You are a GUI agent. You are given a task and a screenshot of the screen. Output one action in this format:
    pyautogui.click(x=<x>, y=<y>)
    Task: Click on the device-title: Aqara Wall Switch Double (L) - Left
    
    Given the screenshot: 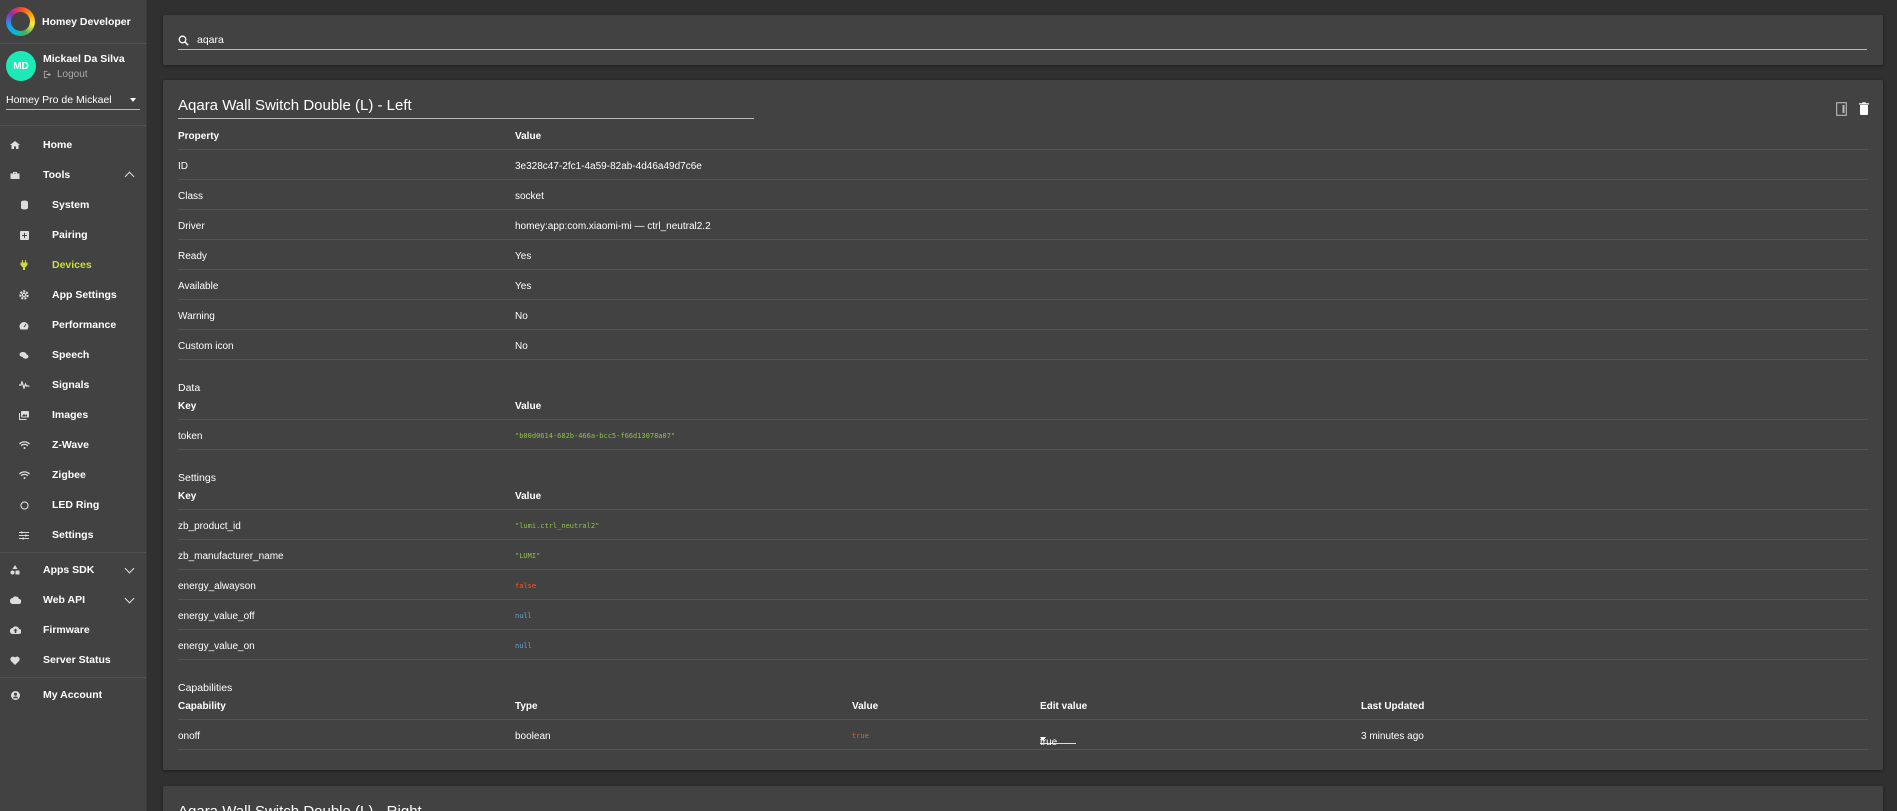 What is the action you would take?
    pyautogui.click(x=466, y=108)
    